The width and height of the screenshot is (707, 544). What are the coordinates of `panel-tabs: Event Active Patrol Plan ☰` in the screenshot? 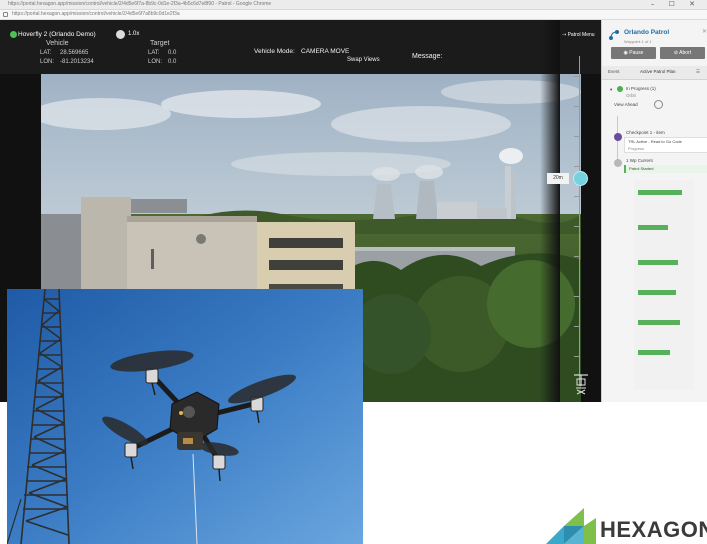 It's located at (654, 73).